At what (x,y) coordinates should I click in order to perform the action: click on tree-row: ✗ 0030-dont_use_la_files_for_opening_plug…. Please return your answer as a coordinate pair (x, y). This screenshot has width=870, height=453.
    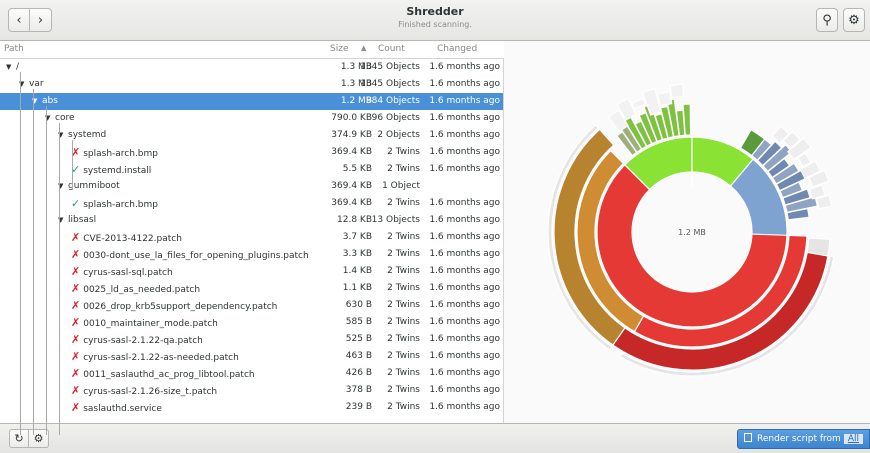
    Looking at the image, I should click on (251, 254).